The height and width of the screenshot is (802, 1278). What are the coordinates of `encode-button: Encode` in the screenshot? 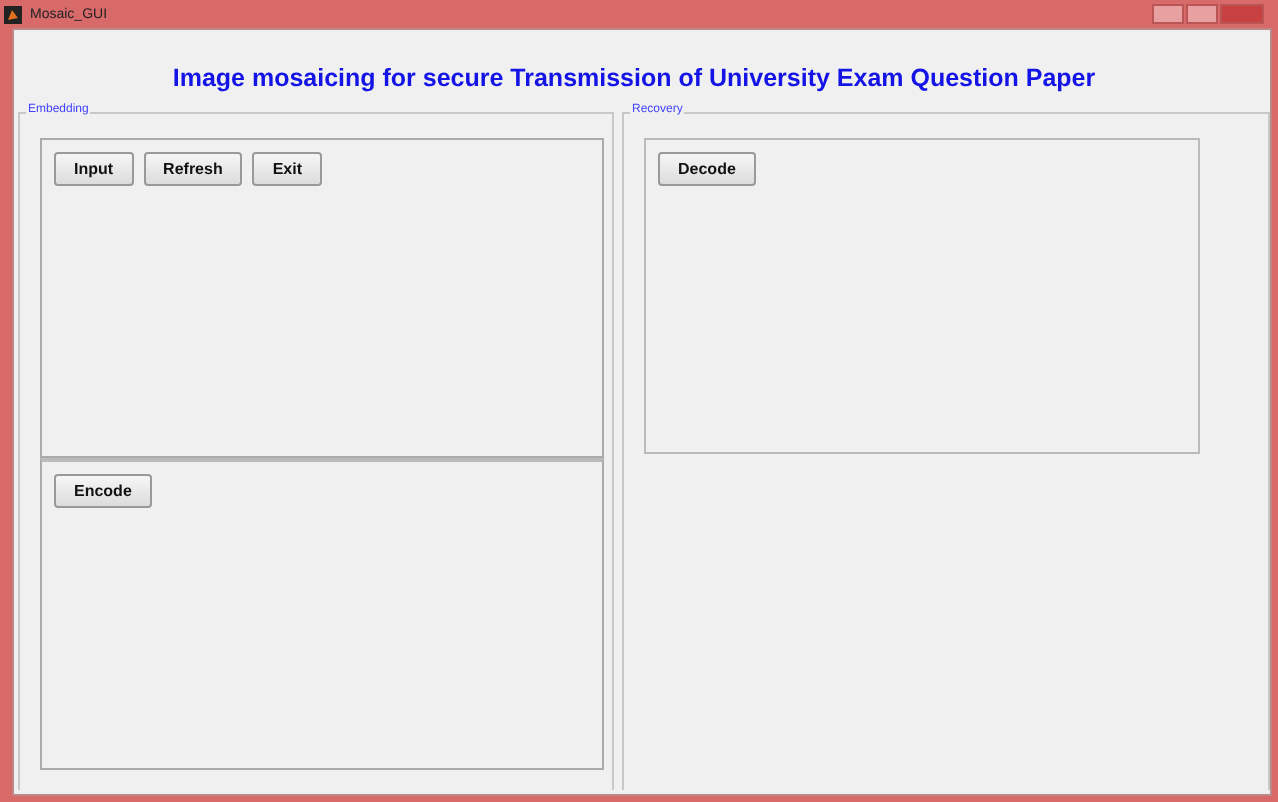 It's located at (103, 491).